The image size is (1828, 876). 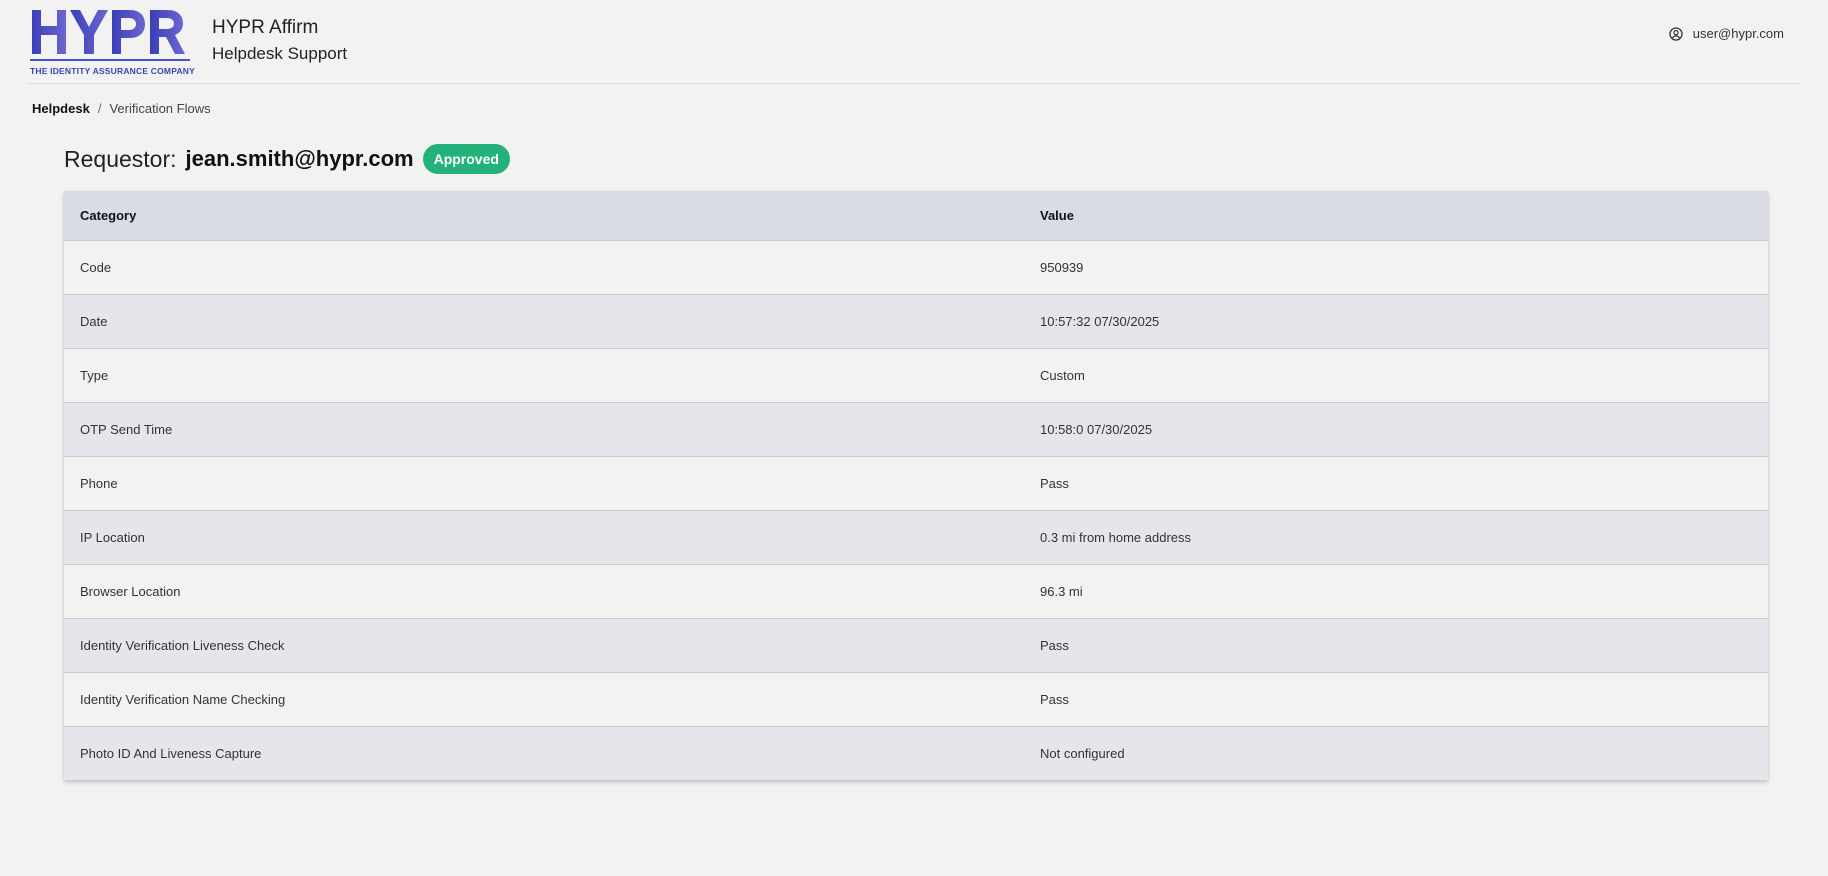 What do you see at coordinates (1116, 537) in the screenshot?
I see `row-value: 0.3 mi from home address` at bounding box center [1116, 537].